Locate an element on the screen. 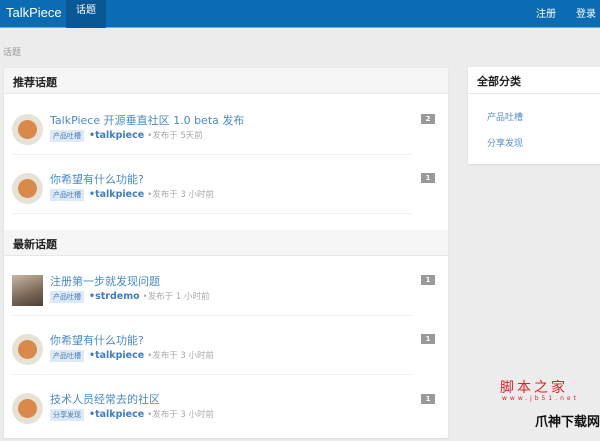  login-link: 登录 is located at coordinates (586, 12).